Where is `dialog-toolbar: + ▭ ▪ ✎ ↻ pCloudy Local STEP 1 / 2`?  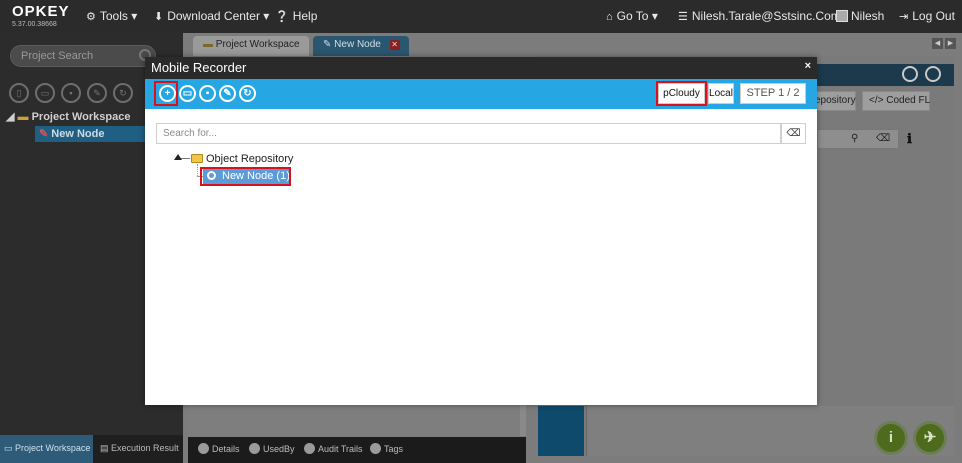
dialog-toolbar: + ▭ ▪ ✎ ↻ pCloudy Local STEP 1 / 2 is located at coordinates (481, 94).